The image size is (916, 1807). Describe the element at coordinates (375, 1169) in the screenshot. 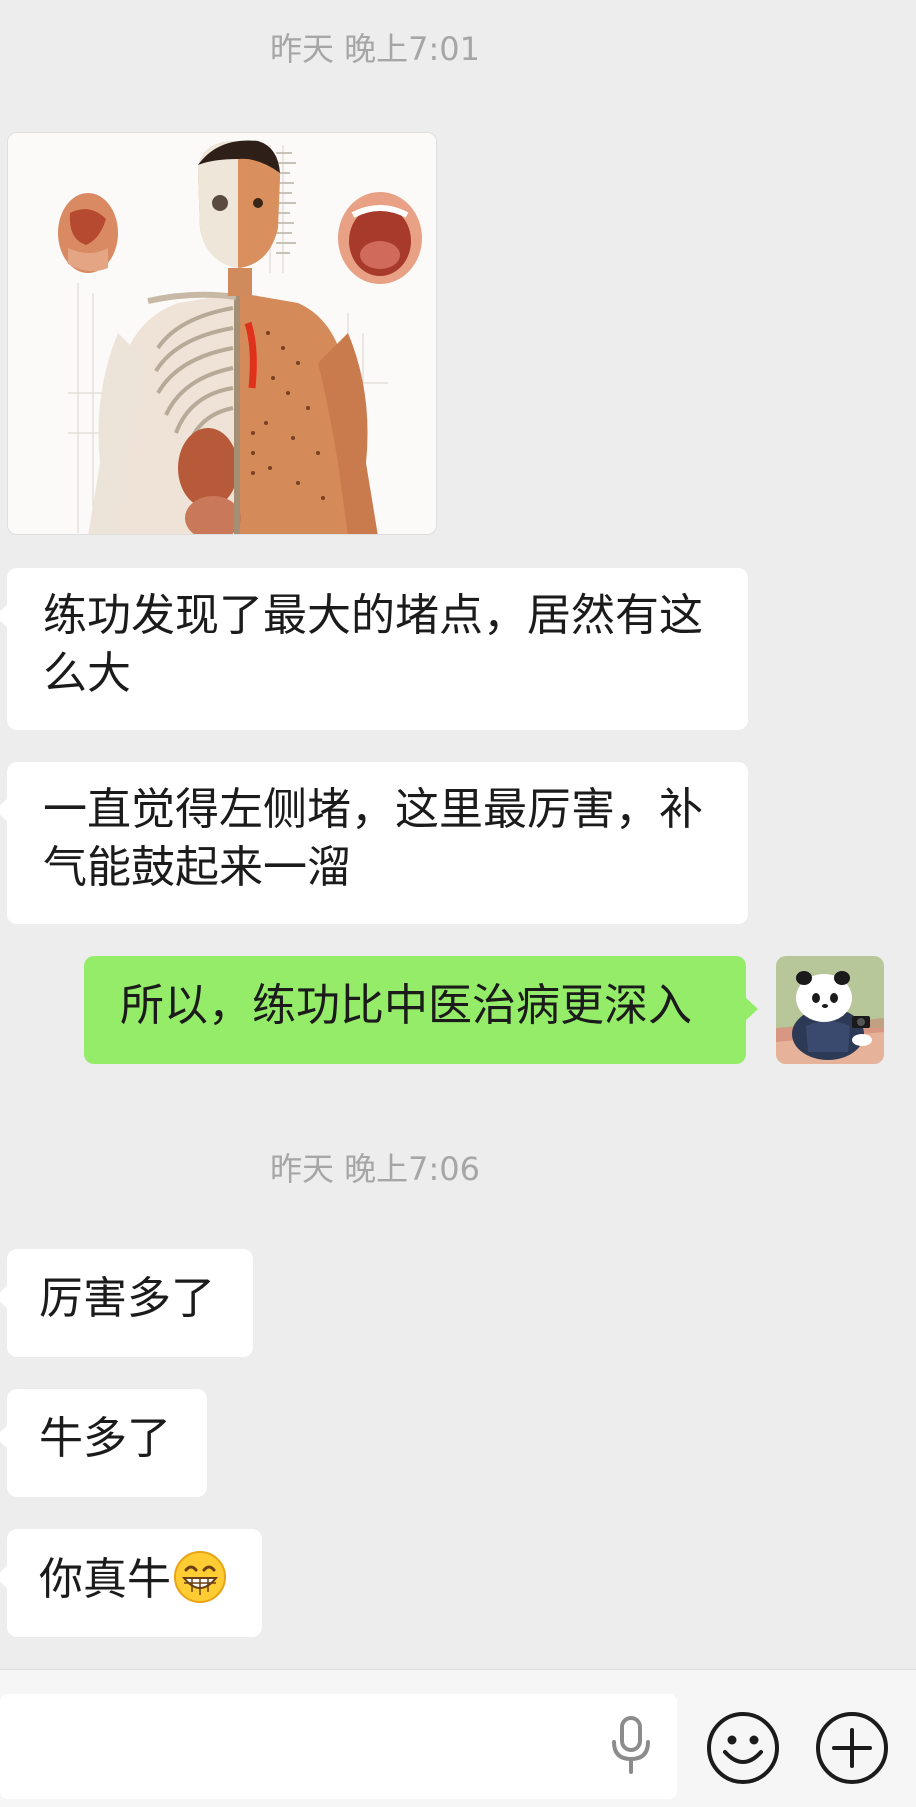

I see `timestamp: 昨天 晚上7:06` at that location.